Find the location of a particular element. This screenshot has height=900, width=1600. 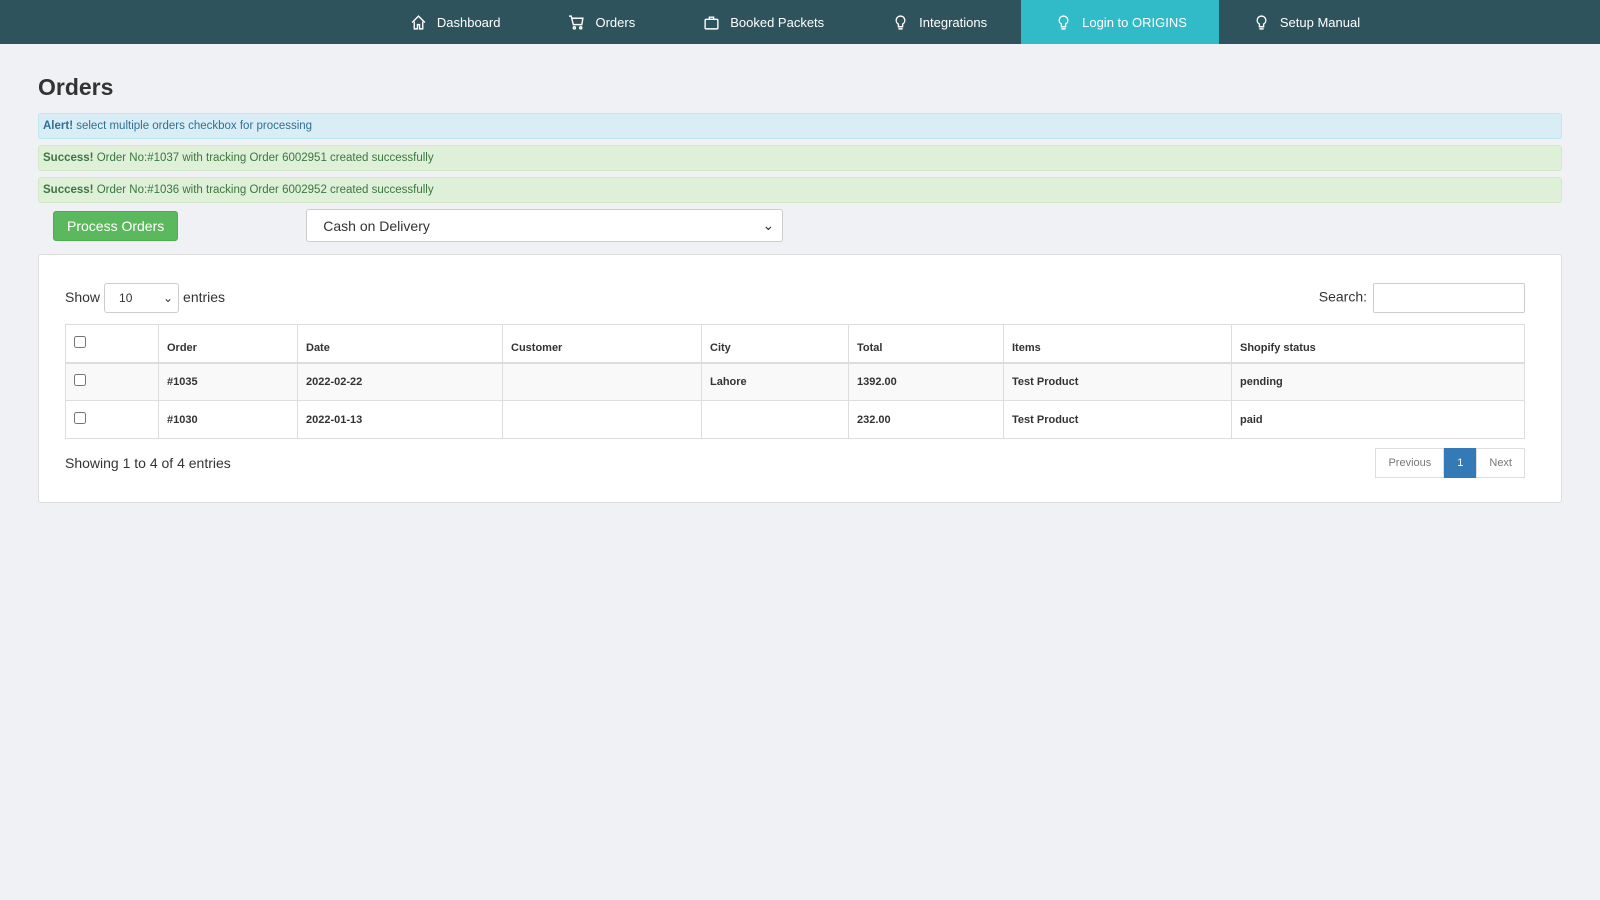

column-header: Customer is located at coordinates (602, 344).